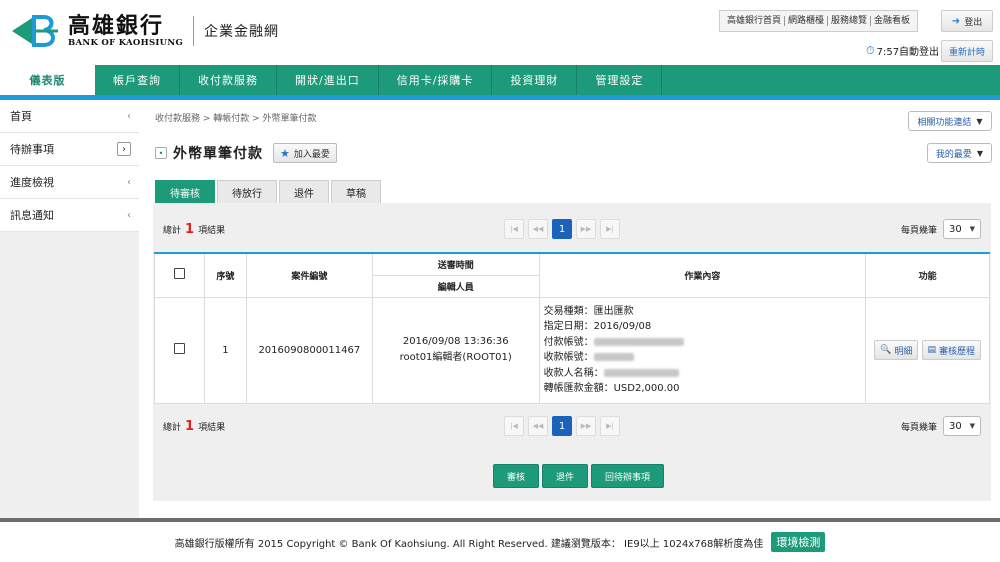  What do you see at coordinates (565, 476) in the screenshot?
I see `reject-button: 退件` at bounding box center [565, 476].